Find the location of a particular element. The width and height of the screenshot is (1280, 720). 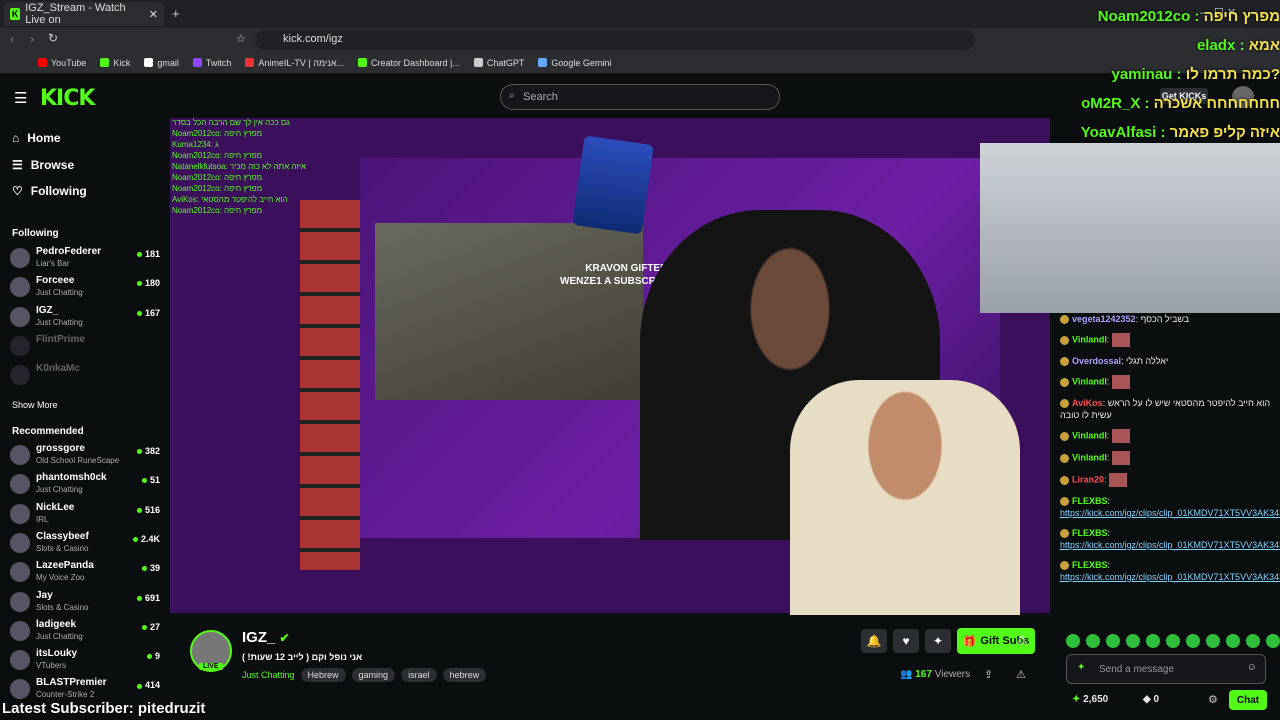

chat-username: Liran20 is located at coordinates (1088, 479).